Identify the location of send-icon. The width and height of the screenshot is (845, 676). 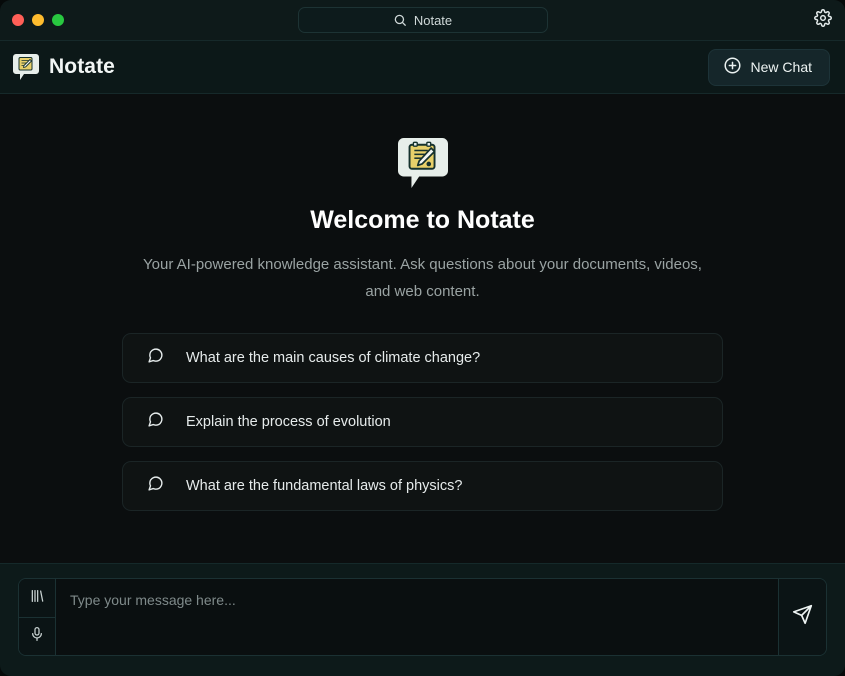
(802, 617).